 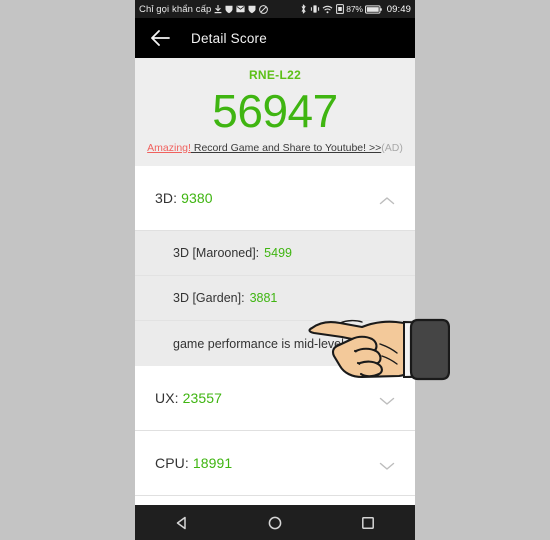 What do you see at coordinates (174, 463) in the screenshot?
I see `section-name-cpu: CPU:` at bounding box center [174, 463].